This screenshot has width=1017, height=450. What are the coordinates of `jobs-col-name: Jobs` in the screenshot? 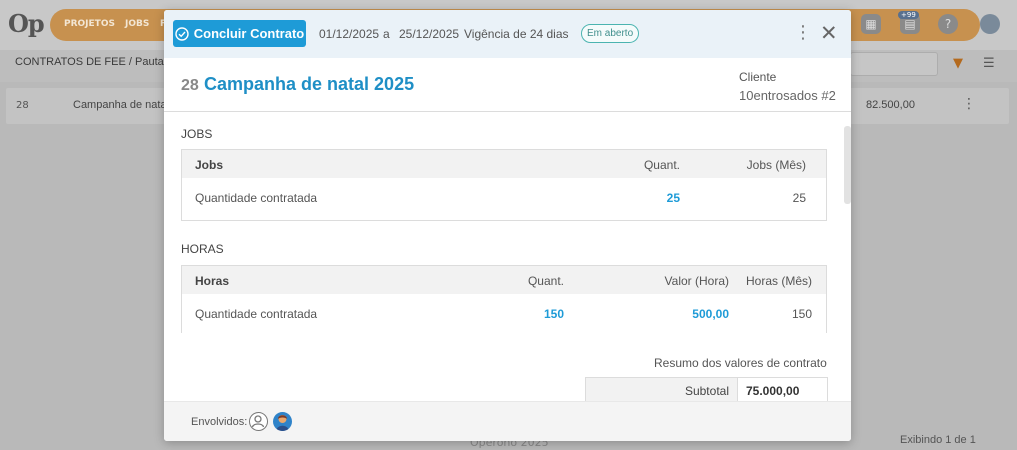 It's located at (209, 165).